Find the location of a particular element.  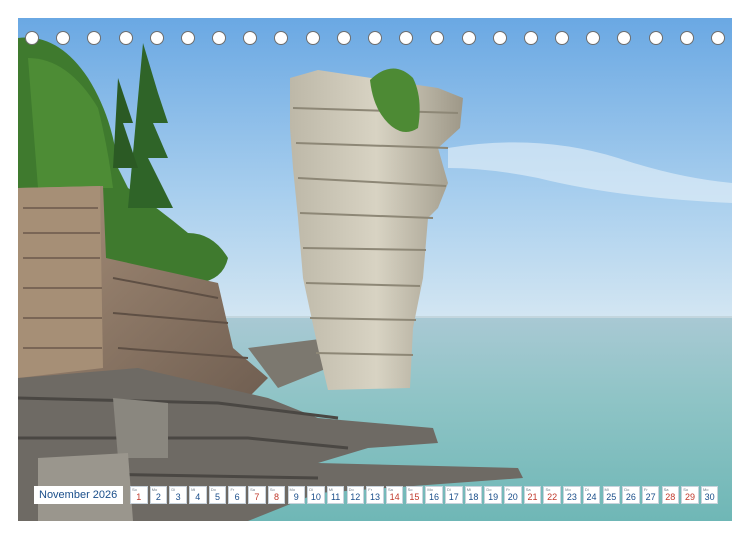

day-number: 25 is located at coordinates (611, 497).